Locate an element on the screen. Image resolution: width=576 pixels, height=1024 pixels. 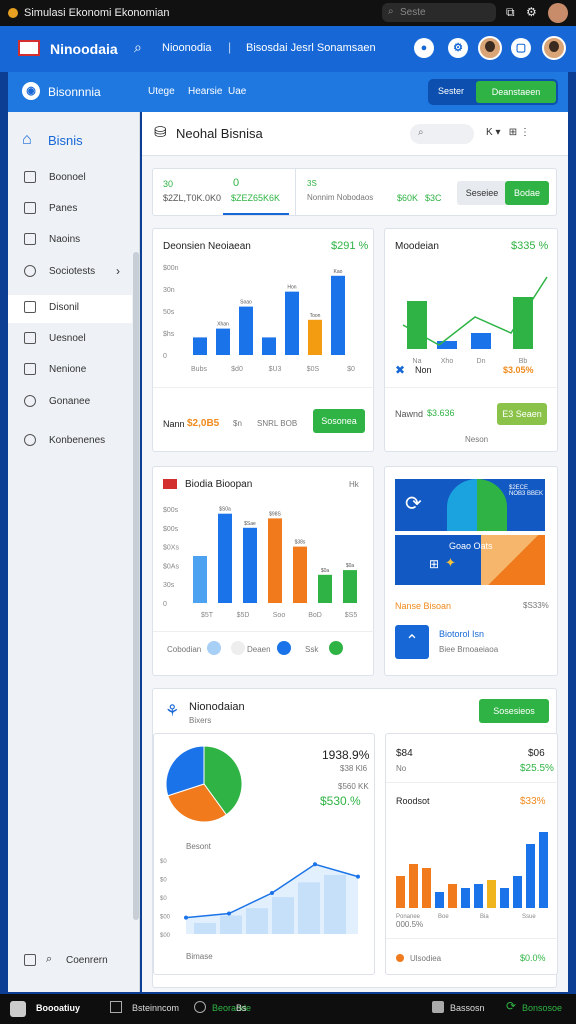
y-tick-label: 30s is located at coordinates (169, 585).